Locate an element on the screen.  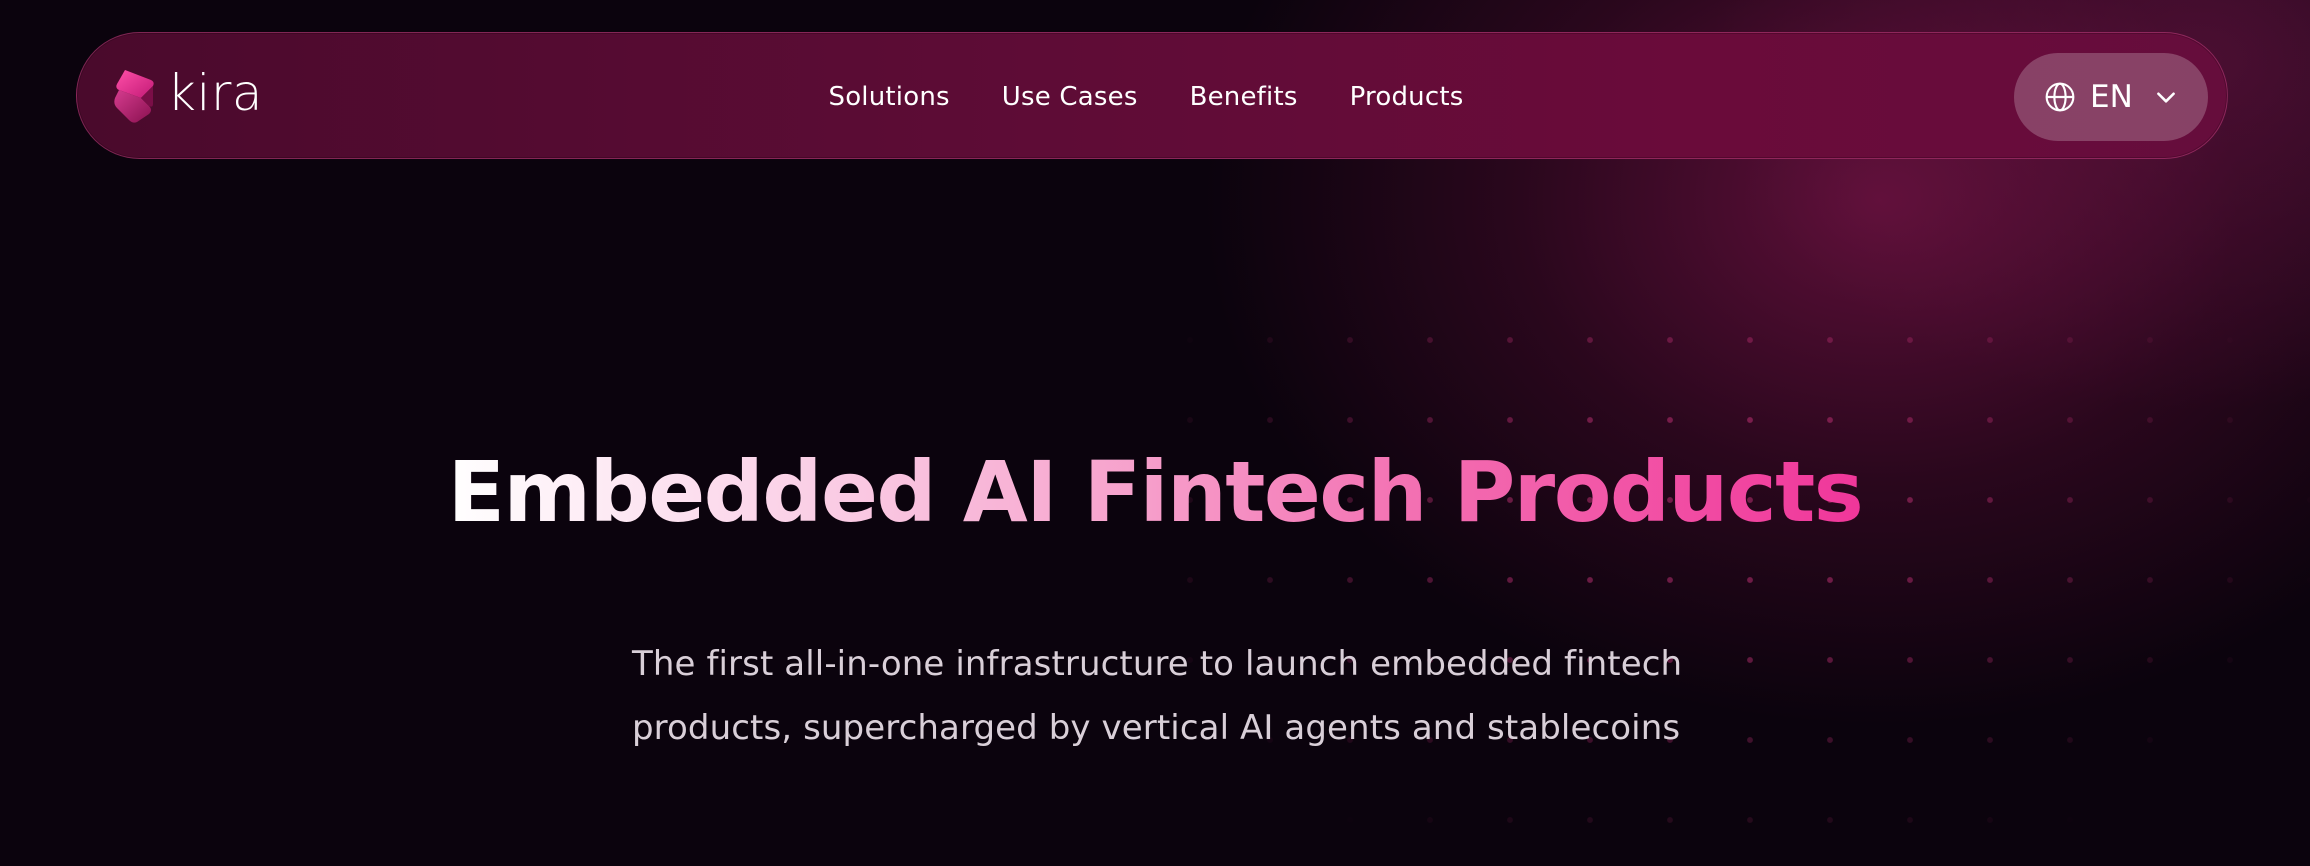
language-selector: EN is located at coordinates (2111, 97).